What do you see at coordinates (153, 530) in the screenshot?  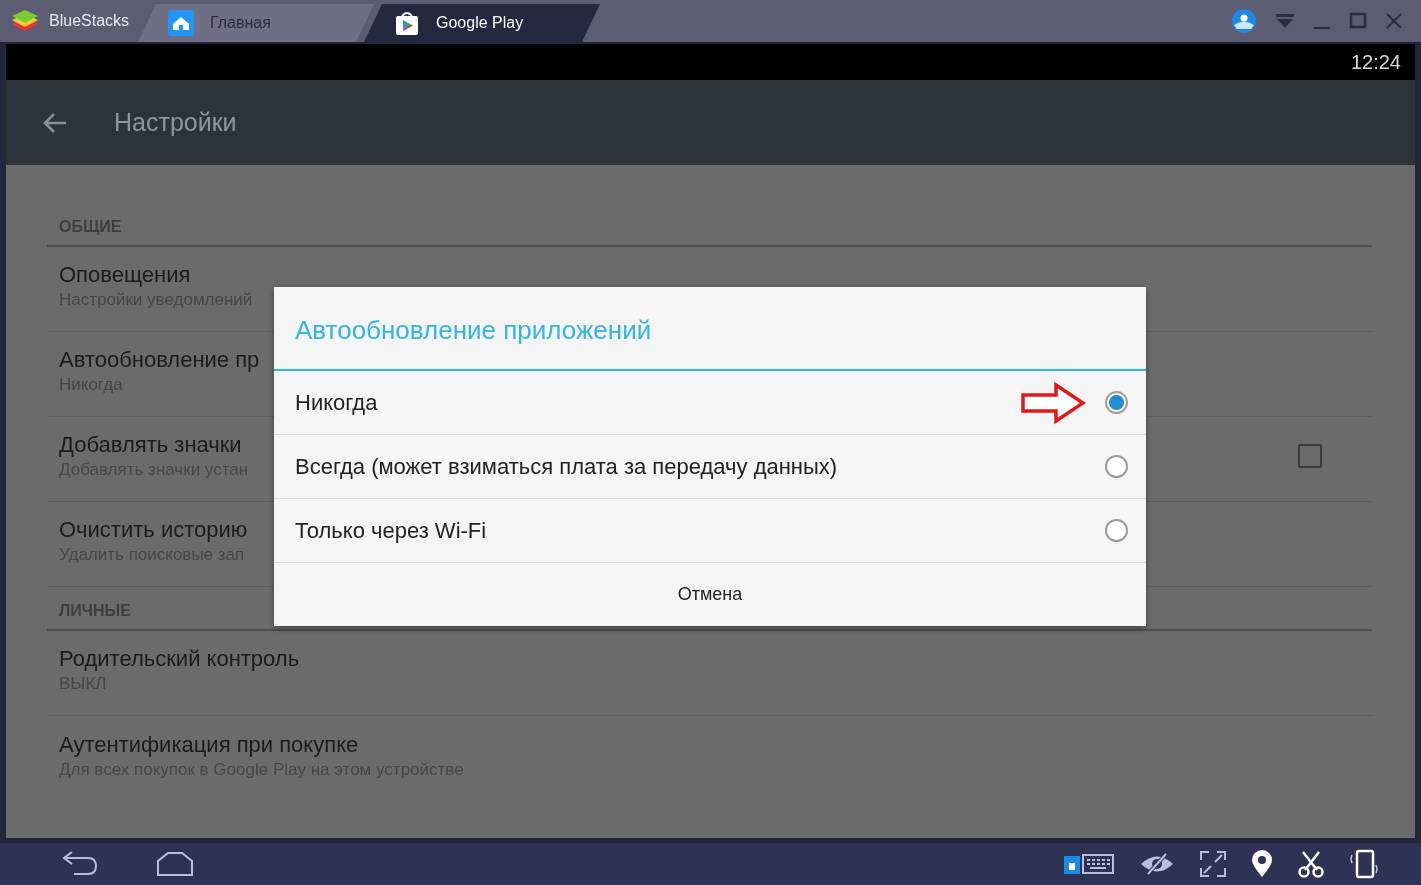 I see `item-title: Очистить историю` at bounding box center [153, 530].